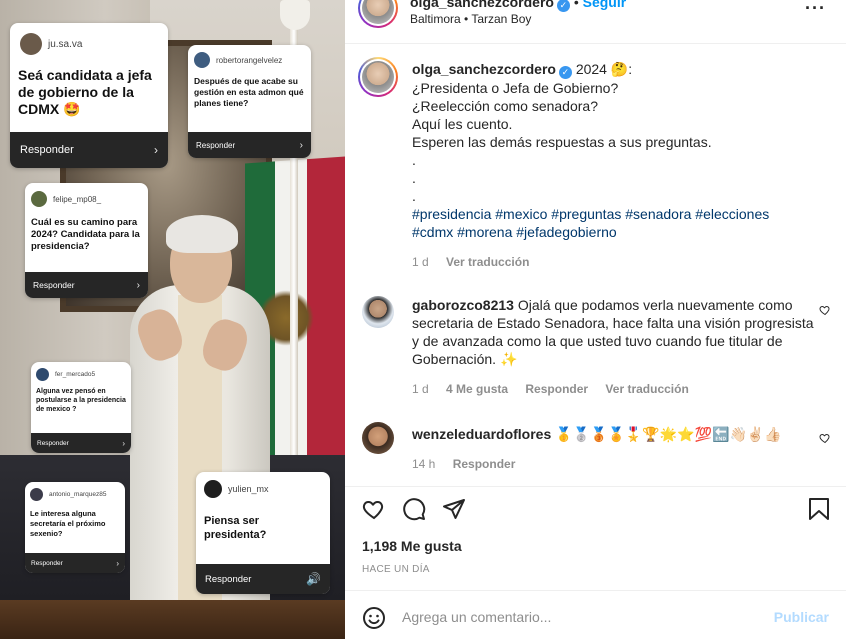 The width and height of the screenshot is (846, 639). What do you see at coordinates (462, 124) in the screenshot?
I see `caption-line: Aquí les cuento.` at bounding box center [462, 124].